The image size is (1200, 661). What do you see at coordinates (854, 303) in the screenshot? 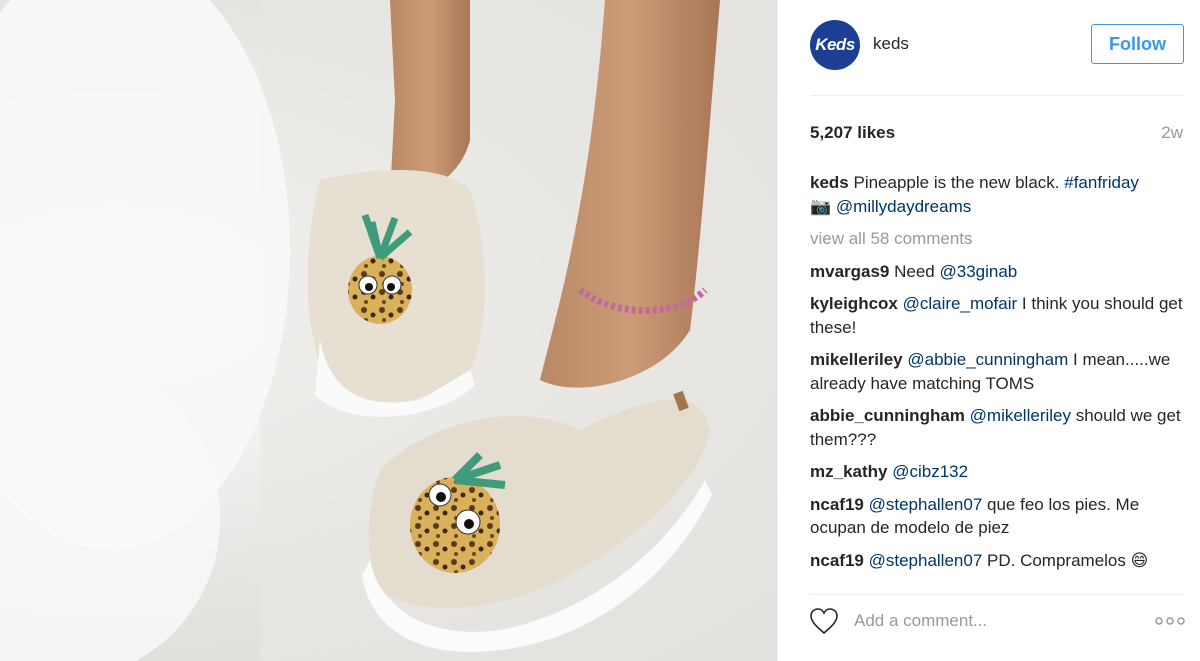
I see `comment-author: kyleighcox` at bounding box center [854, 303].